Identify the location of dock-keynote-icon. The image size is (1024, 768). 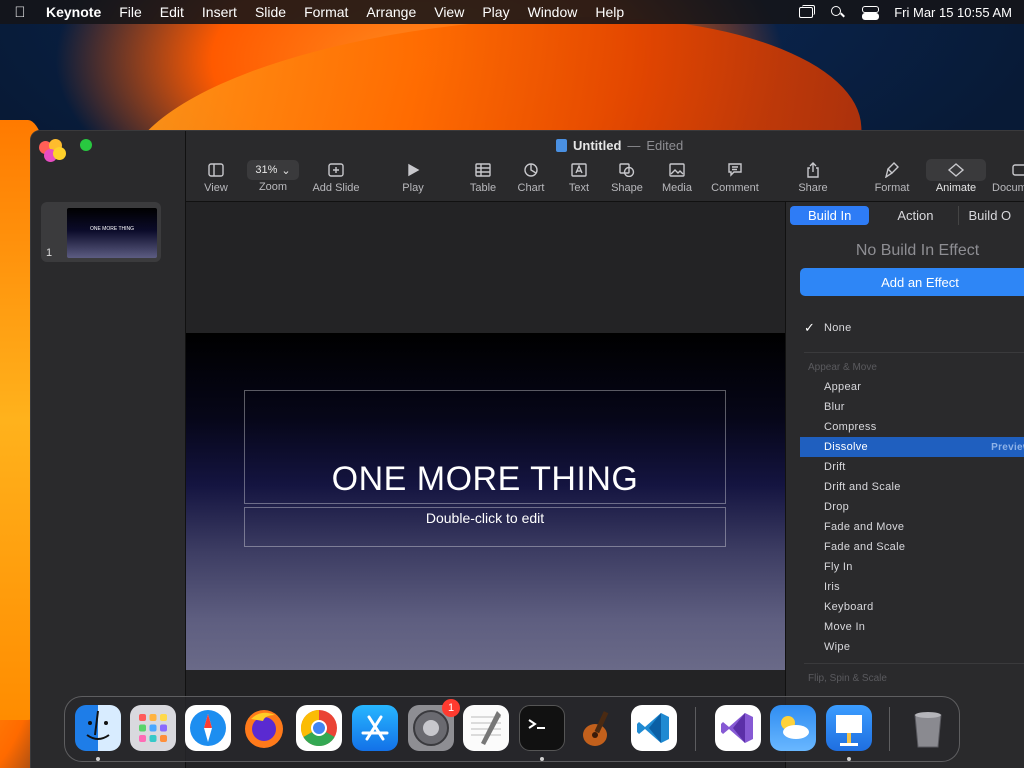
(849, 728).